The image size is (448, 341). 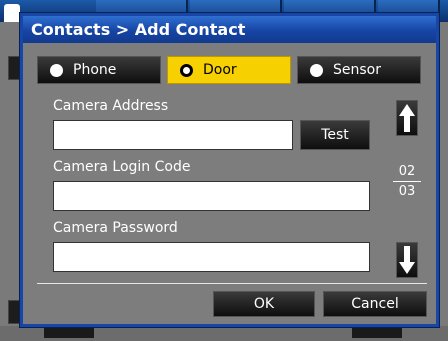 I want to click on type-option-phone: Phone, so click(x=99, y=70).